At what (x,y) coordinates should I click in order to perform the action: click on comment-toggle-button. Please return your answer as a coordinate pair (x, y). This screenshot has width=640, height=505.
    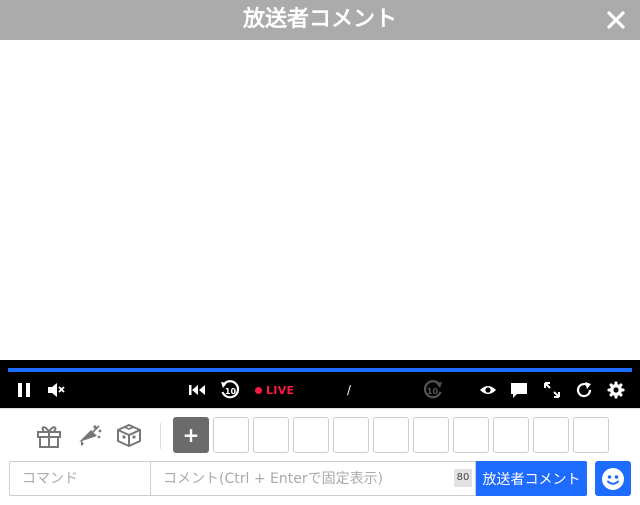
    Looking at the image, I should click on (519, 390).